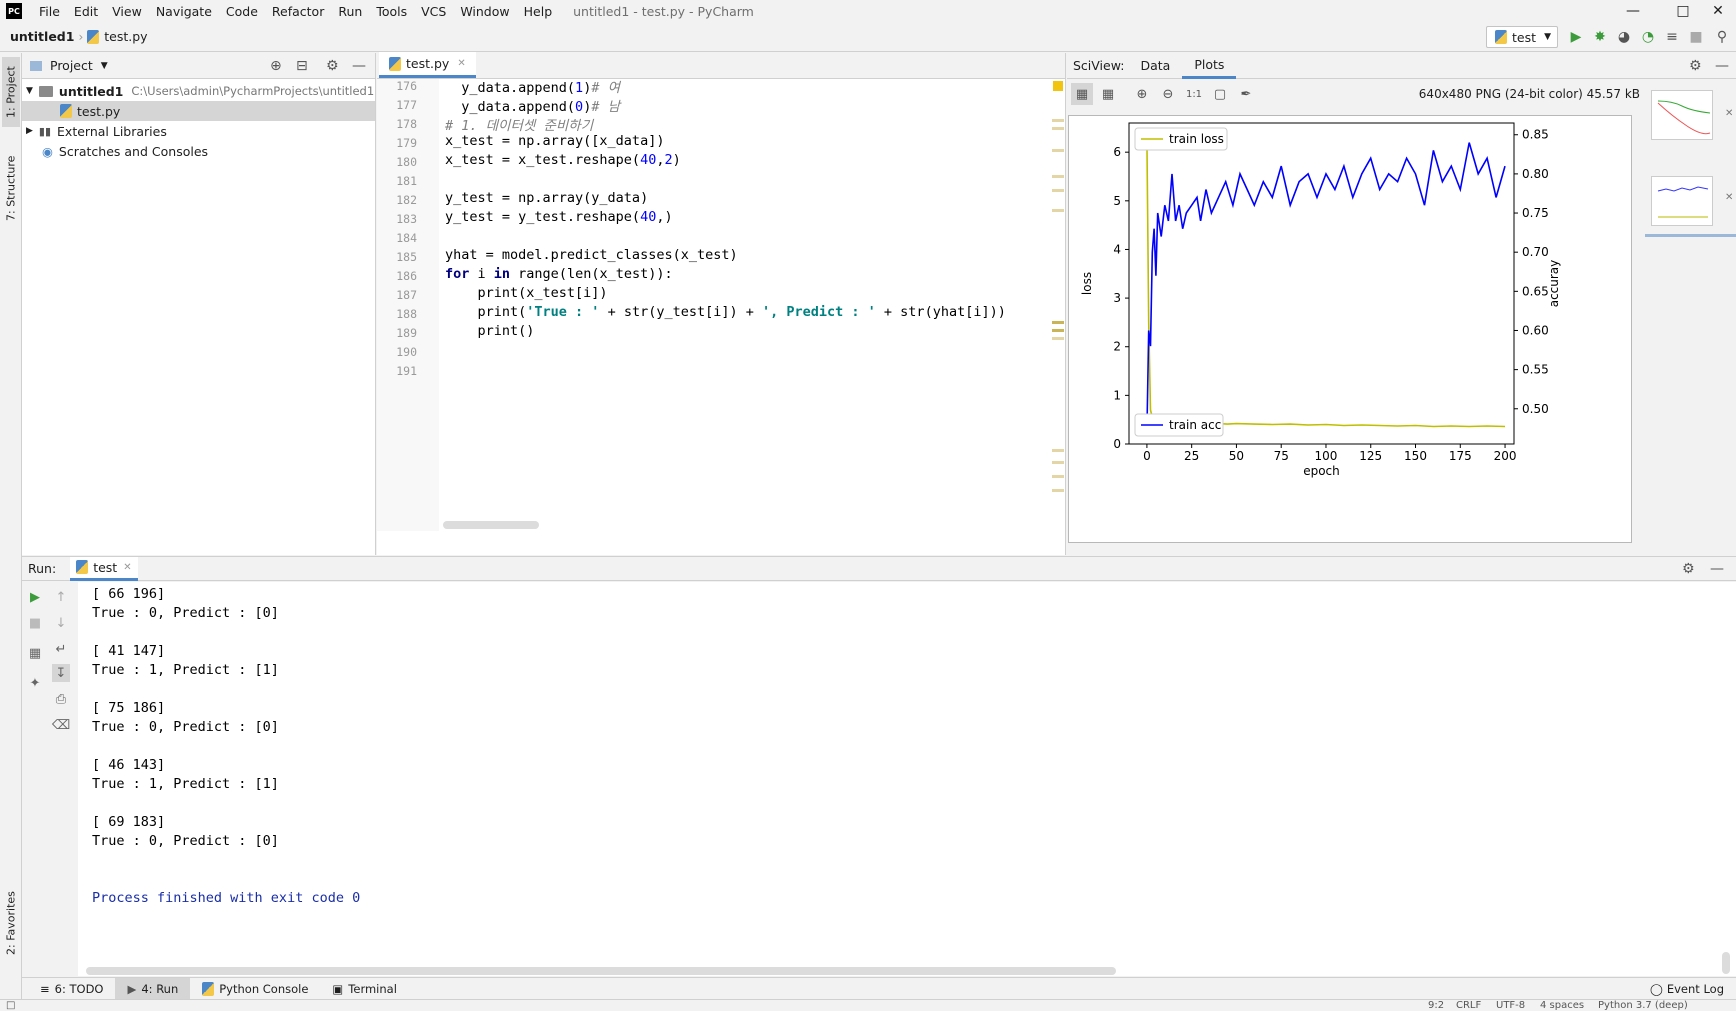 The image size is (1736, 1011). What do you see at coordinates (125, 36) in the screenshot?
I see `breadcrumb-file: test.py` at bounding box center [125, 36].